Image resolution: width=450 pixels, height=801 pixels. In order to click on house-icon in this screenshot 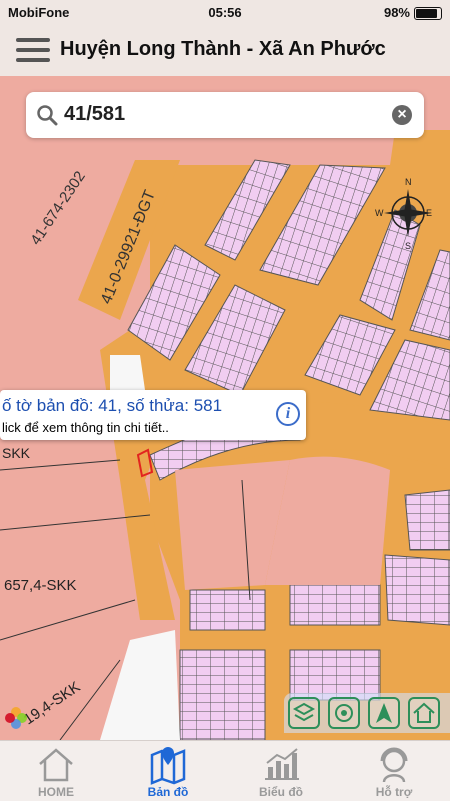, I will do `click(424, 712)`.